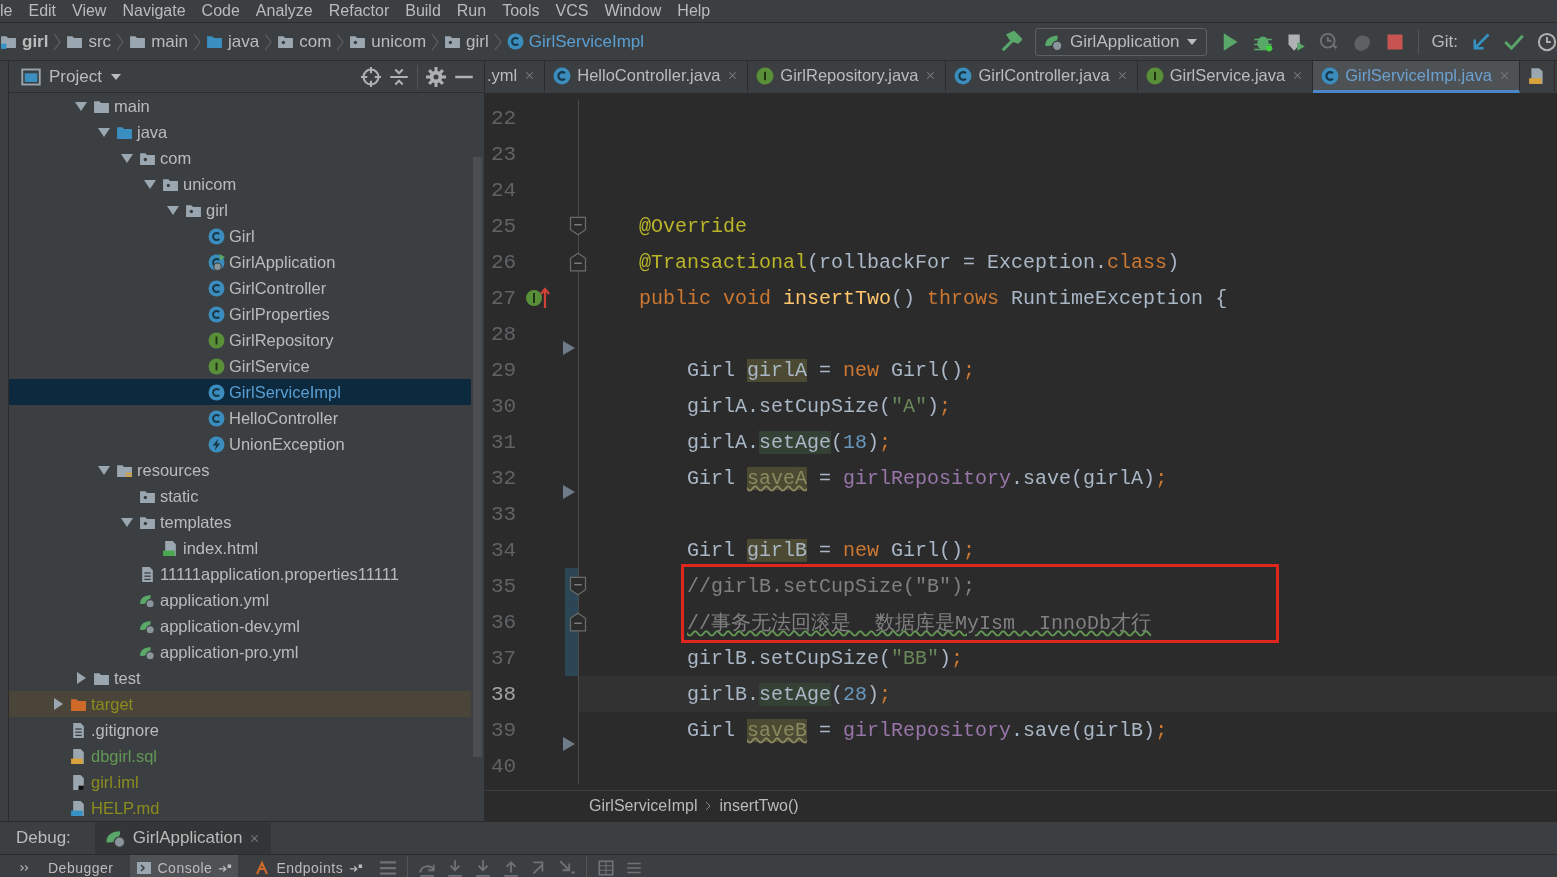  Describe the element at coordinates (909, 262) in the screenshot. I see `code-line: @Transactional(rollbackFor = Exception.class)` at that location.